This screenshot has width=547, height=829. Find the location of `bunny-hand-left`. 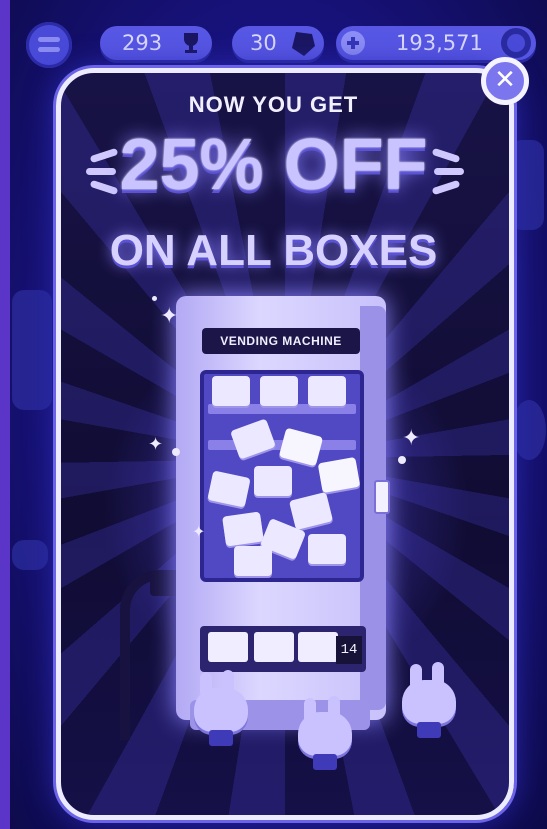

bunny-hand-left is located at coordinates (221, 710).